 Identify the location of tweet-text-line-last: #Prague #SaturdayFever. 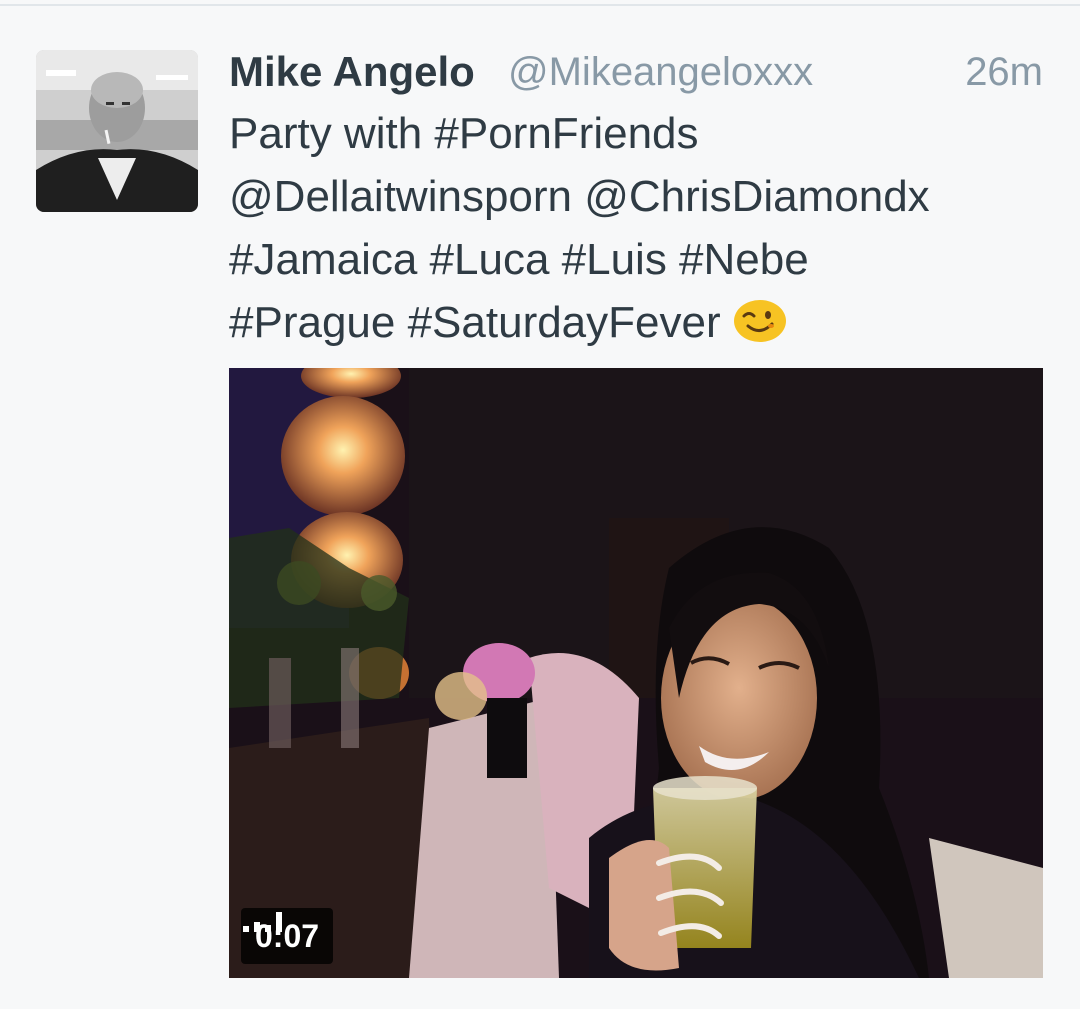
(644, 322).